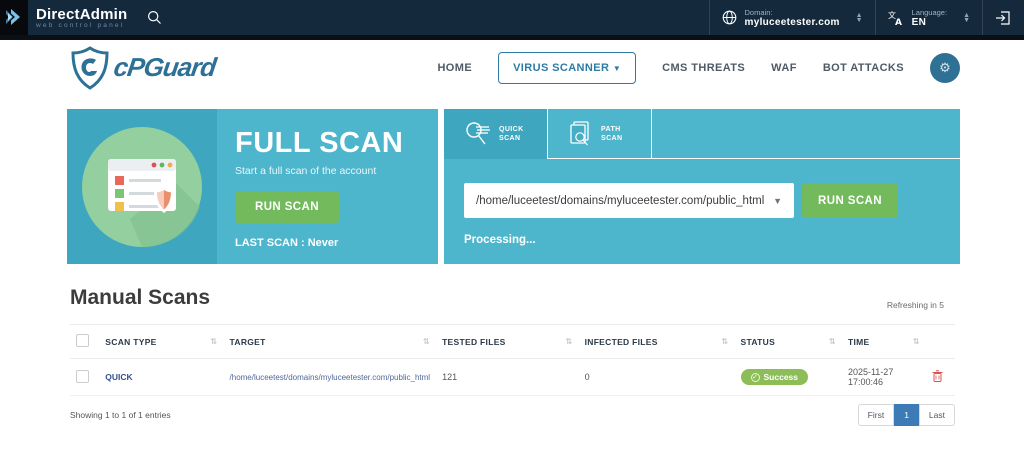  I want to click on full-scan-illustration, so click(142, 186).